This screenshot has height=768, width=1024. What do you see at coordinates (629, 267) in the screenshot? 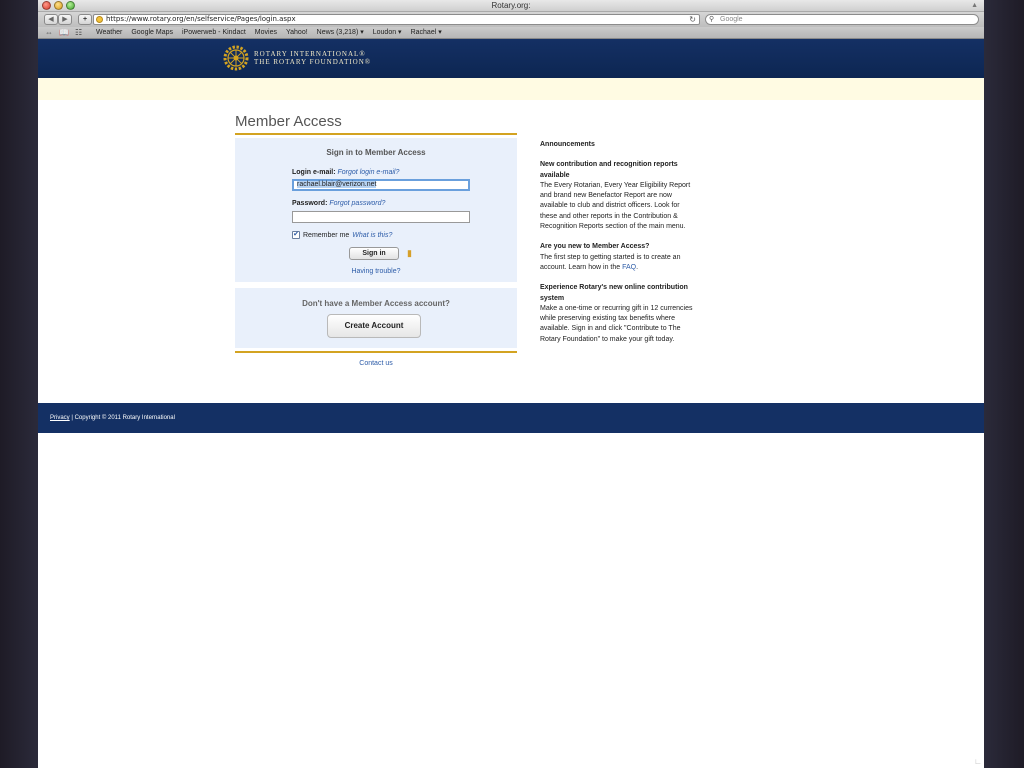
I see `faq-link: FAQ` at bounding box center [629, 267].